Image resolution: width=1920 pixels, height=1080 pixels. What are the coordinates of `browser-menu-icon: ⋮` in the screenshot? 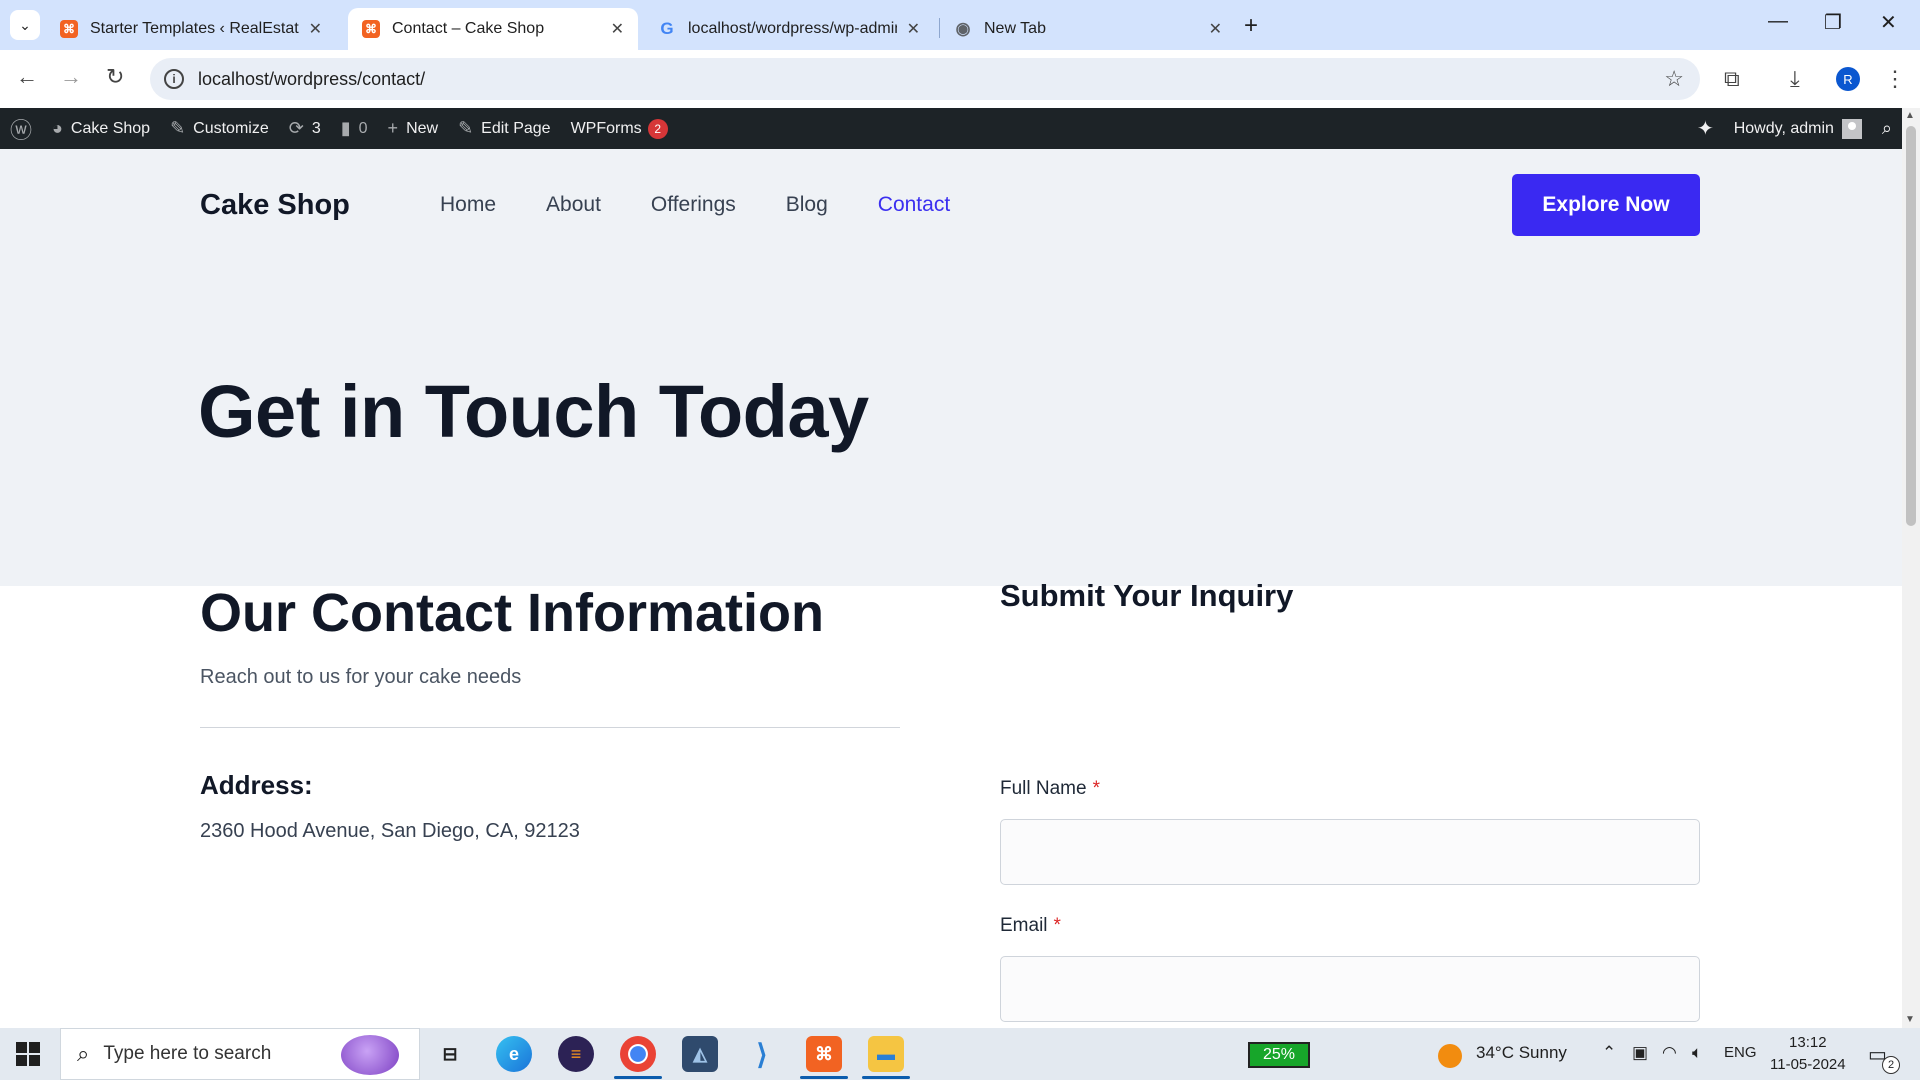 It's located at (1895, 79).